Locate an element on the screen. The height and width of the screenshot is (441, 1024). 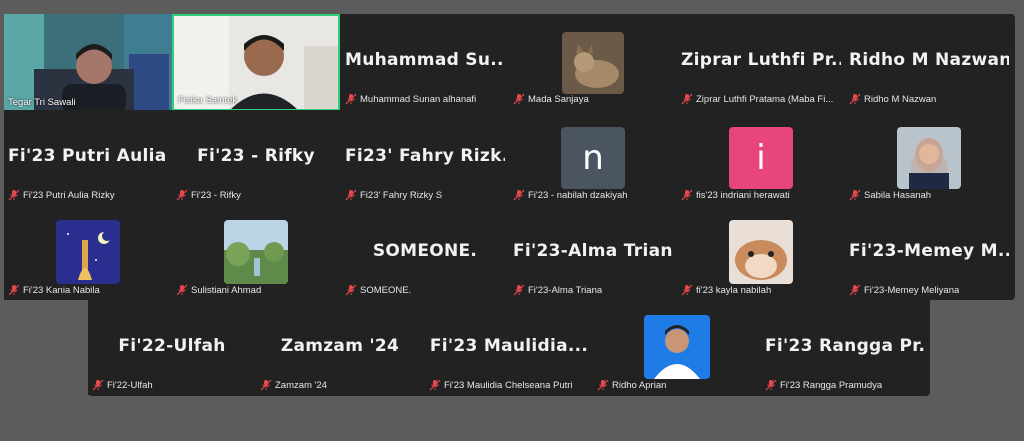
initial-avatar: i is located at coordinates (761, 158).